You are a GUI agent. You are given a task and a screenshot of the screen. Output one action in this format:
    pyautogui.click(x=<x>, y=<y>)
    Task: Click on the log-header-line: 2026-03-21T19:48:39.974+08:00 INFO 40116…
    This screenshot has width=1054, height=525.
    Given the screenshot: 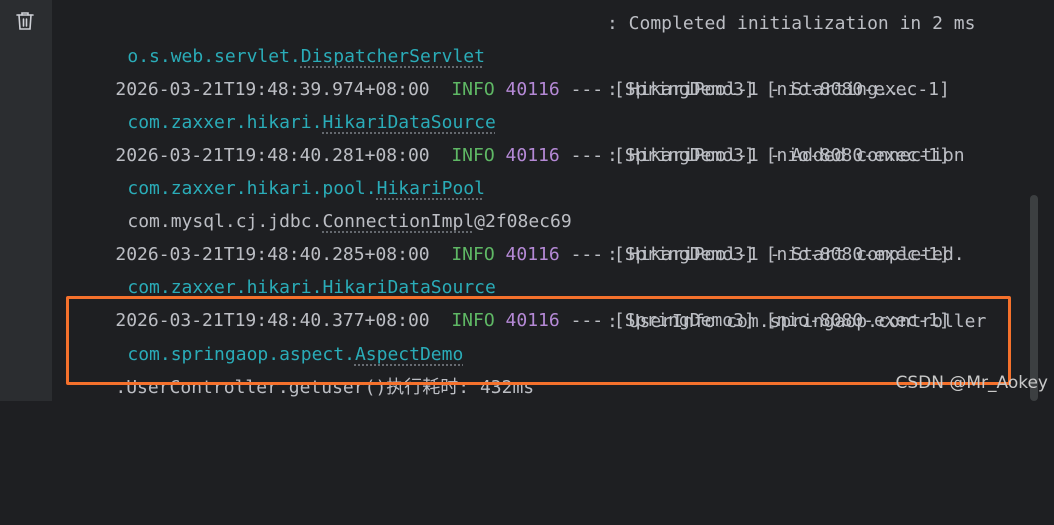 What is the action you would take?
    pyautogui.click(x=511, y=70)
    